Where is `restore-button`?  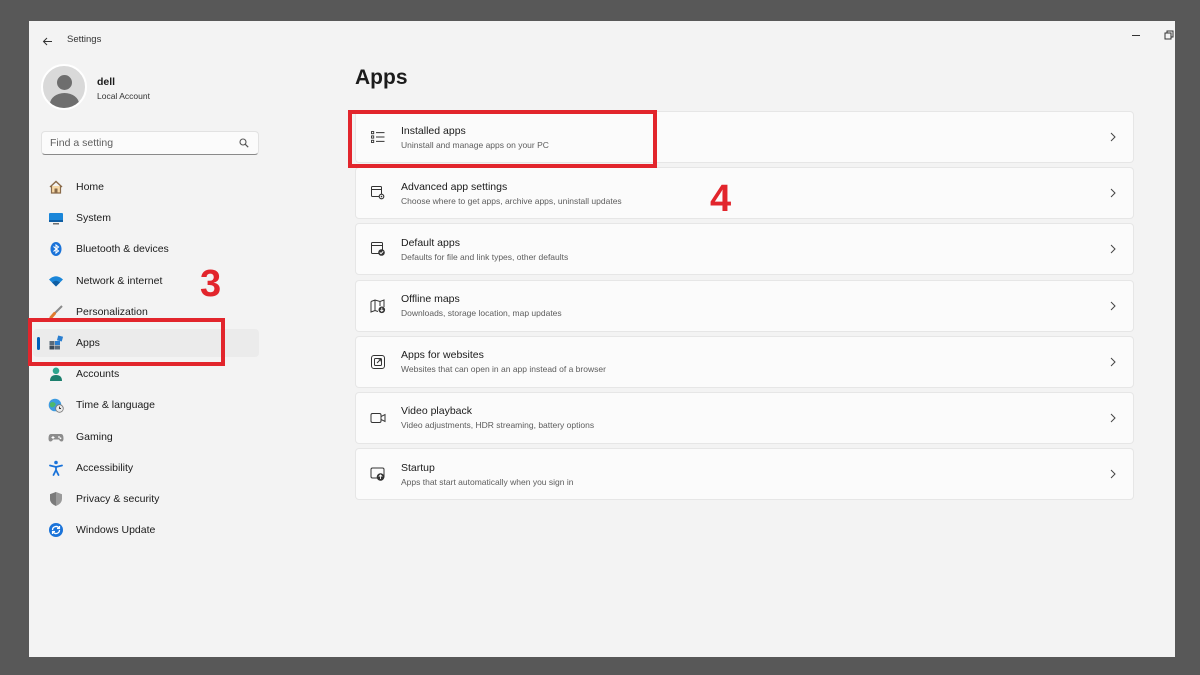 restore-button is located at coordinates (1165, 35).